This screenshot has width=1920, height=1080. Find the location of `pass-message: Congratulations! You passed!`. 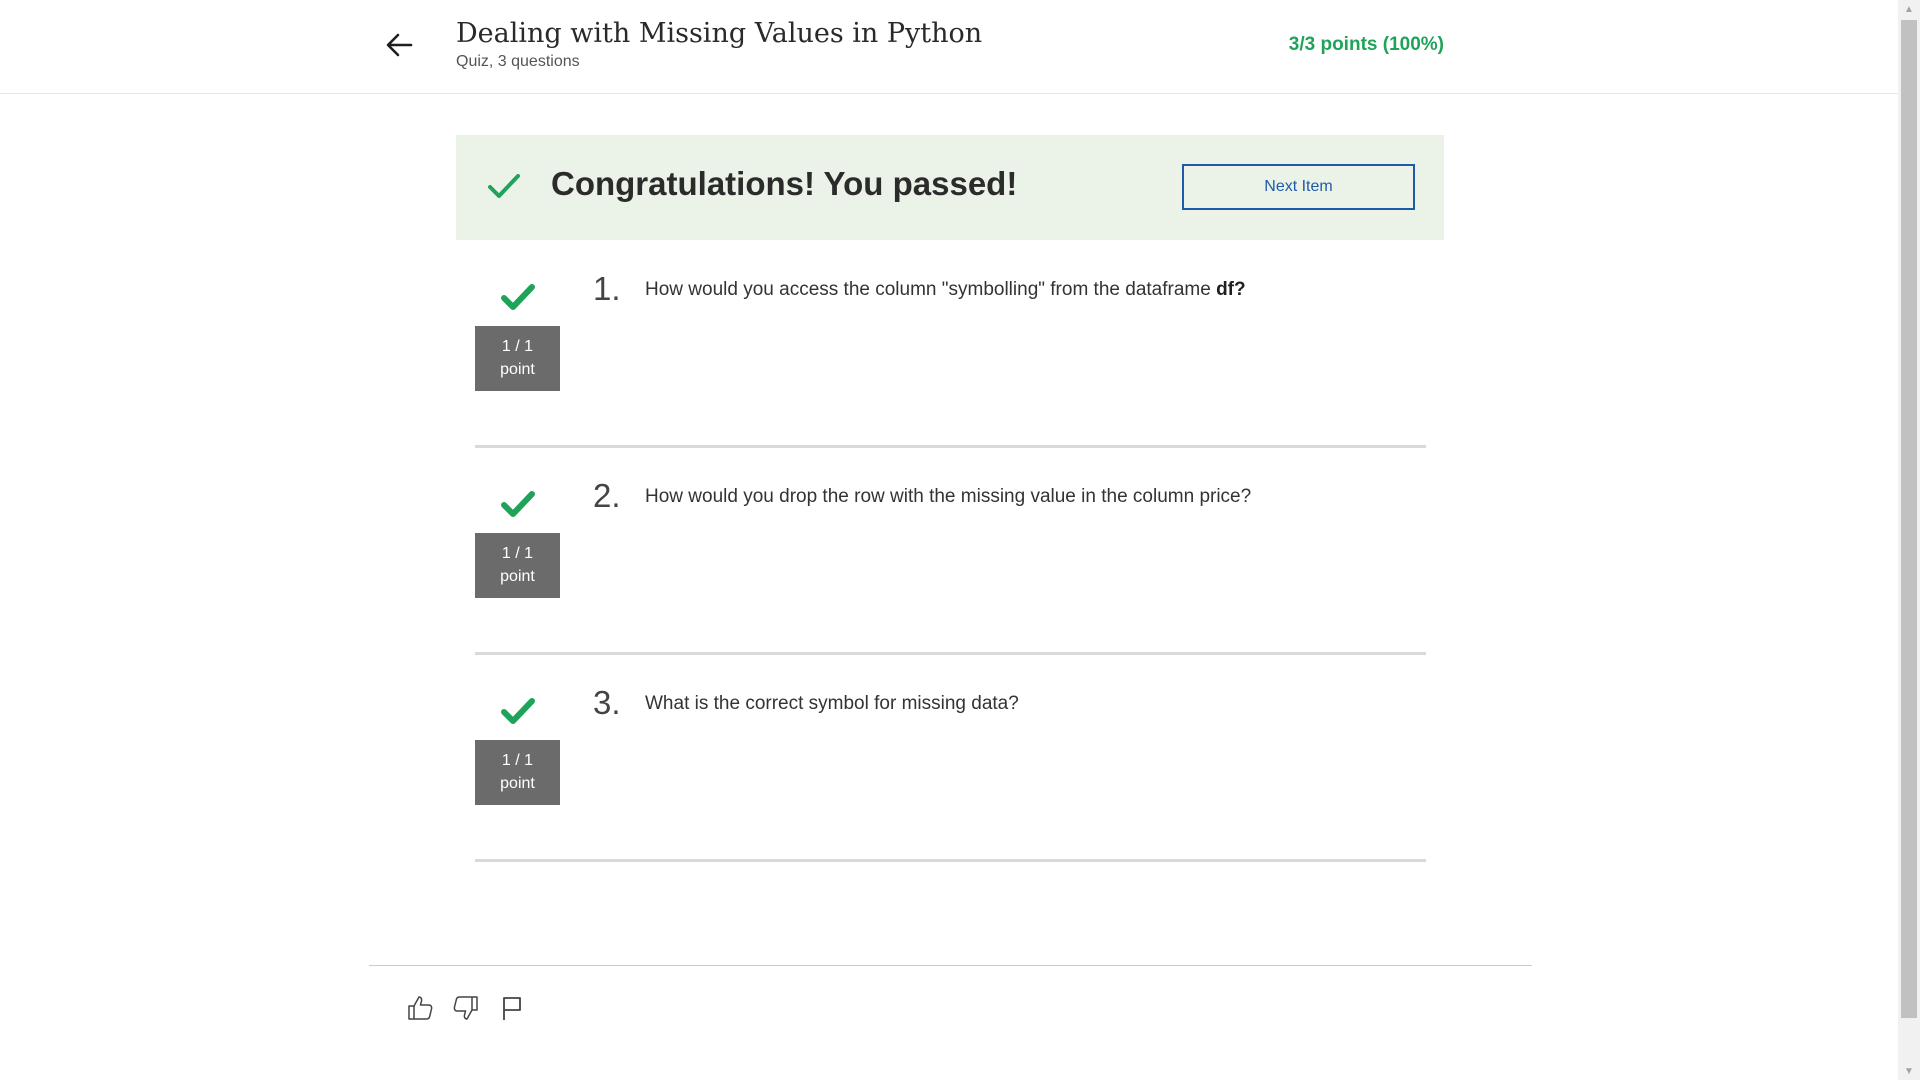

pass-message: Congratulations! You passed! is located at coordinates (784, 183).